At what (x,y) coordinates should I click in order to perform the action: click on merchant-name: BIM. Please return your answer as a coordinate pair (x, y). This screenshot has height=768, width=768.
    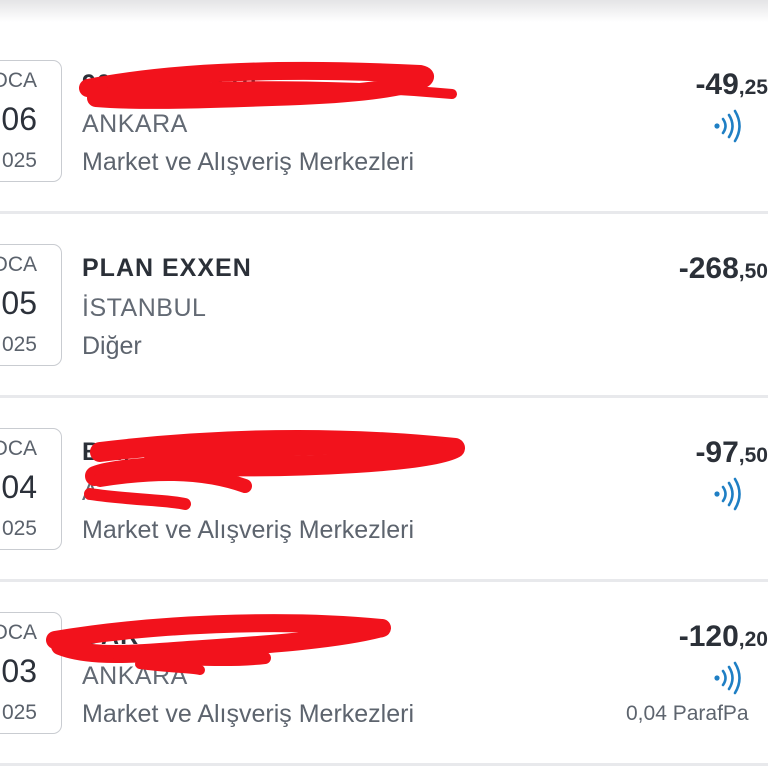
    Looking at the image, I should click on (106, 452).